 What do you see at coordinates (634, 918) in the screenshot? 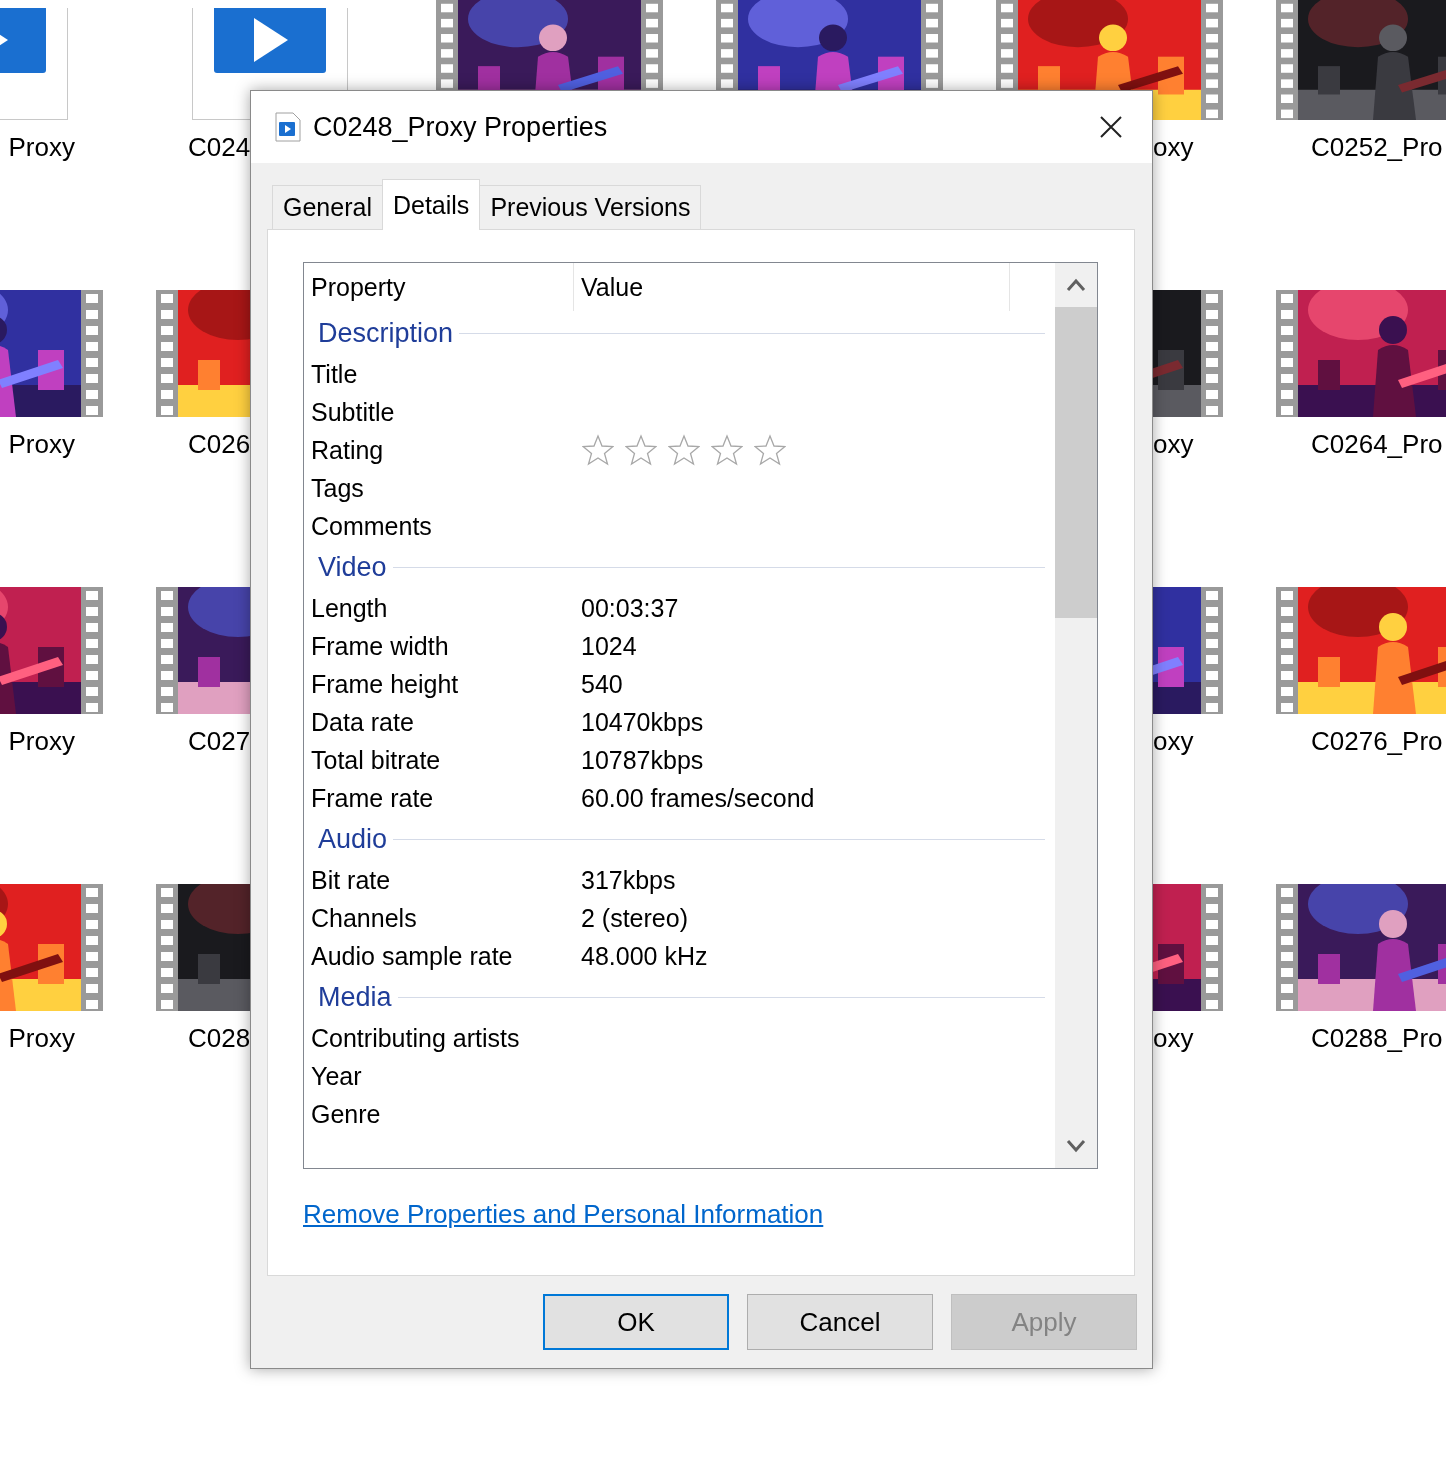
I see `property-value: 2 (stereo)` at bounding box center [634, 918].